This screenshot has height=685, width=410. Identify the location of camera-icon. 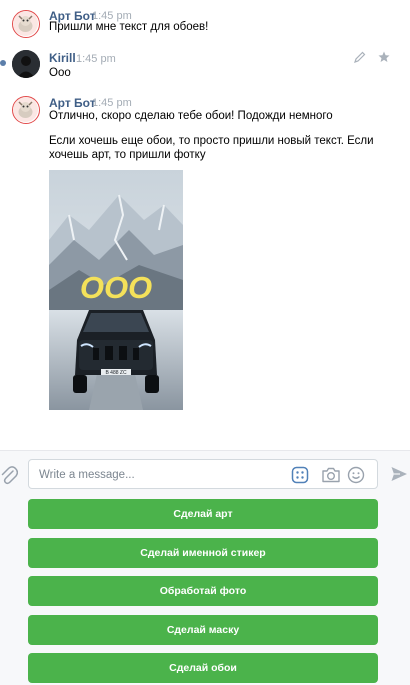
(330, 475).